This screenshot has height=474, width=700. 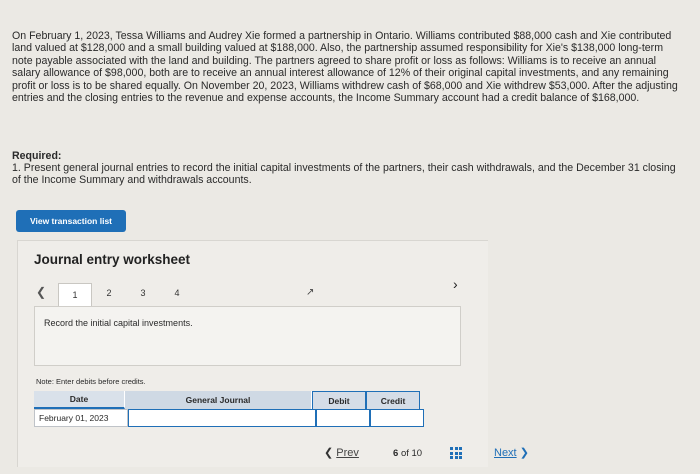 What do you see at coordinates (347, 453) in the screenshot?
I see `prev-label: Prev` at bounding box center [347, 453].